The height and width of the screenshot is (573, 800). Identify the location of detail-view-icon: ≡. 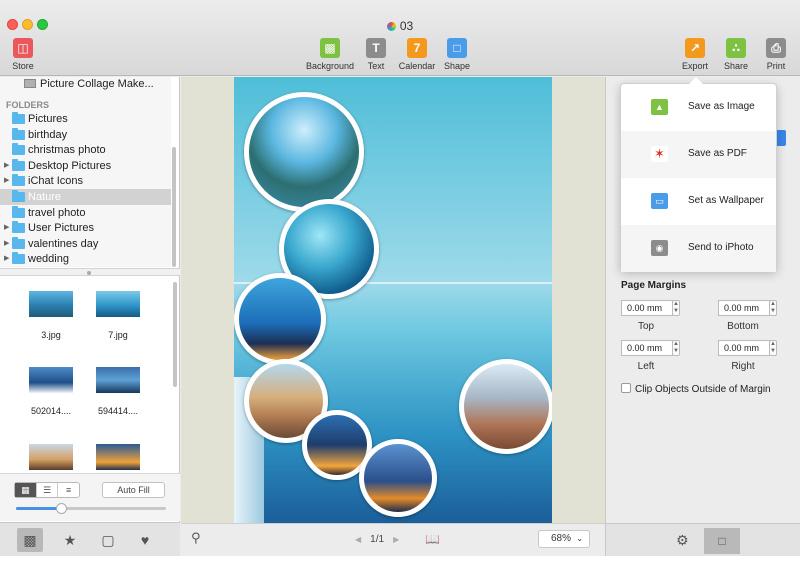
(68, 490).